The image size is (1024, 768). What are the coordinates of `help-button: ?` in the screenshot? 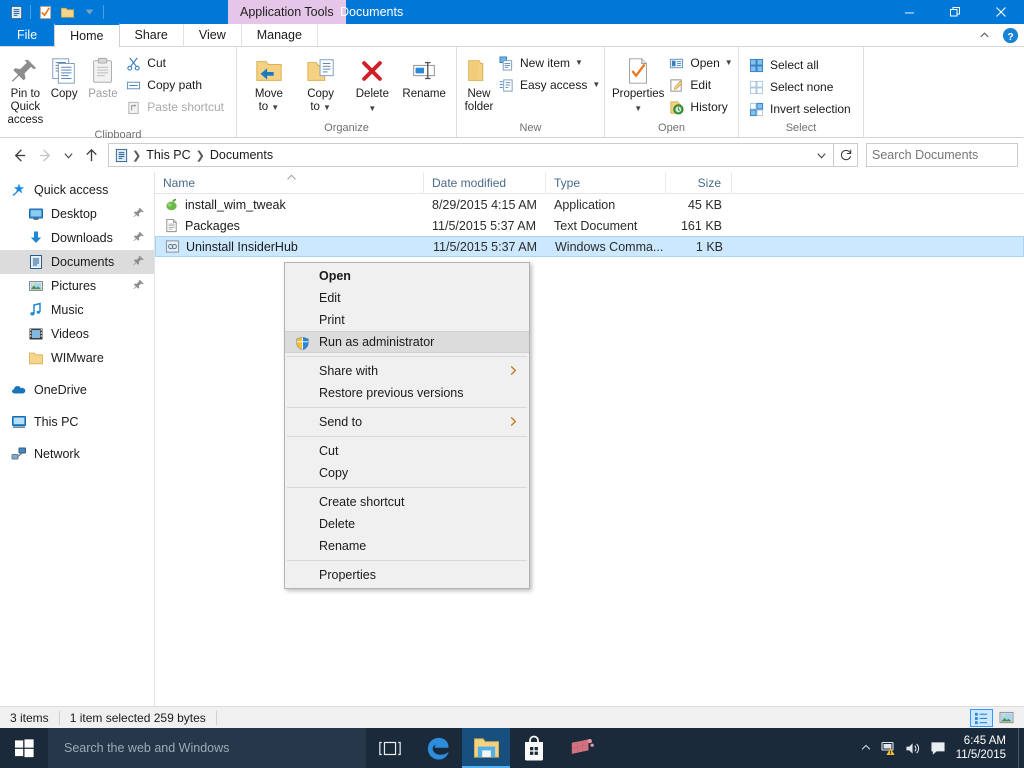 It's located at (1010, 36).